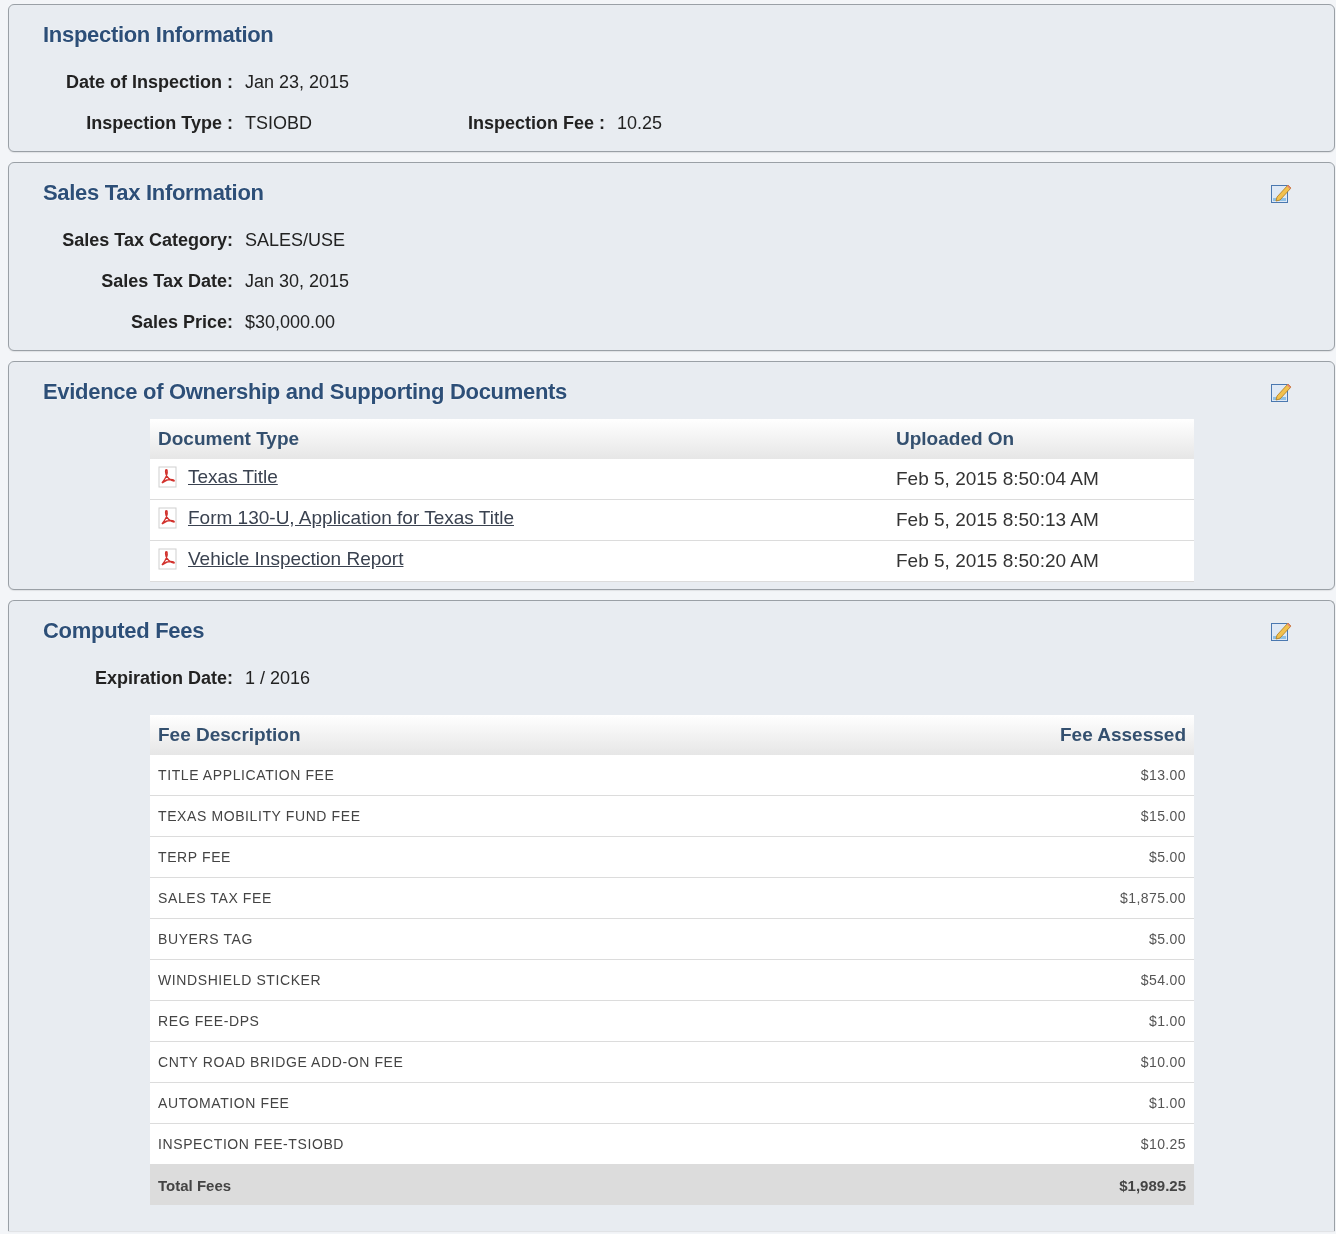  What do you see at coordinates (488, 1144) in the screenshot?
I see `table-cell: INSPECTION FEE-TSIOBD` at bounding box center [488, 1144].